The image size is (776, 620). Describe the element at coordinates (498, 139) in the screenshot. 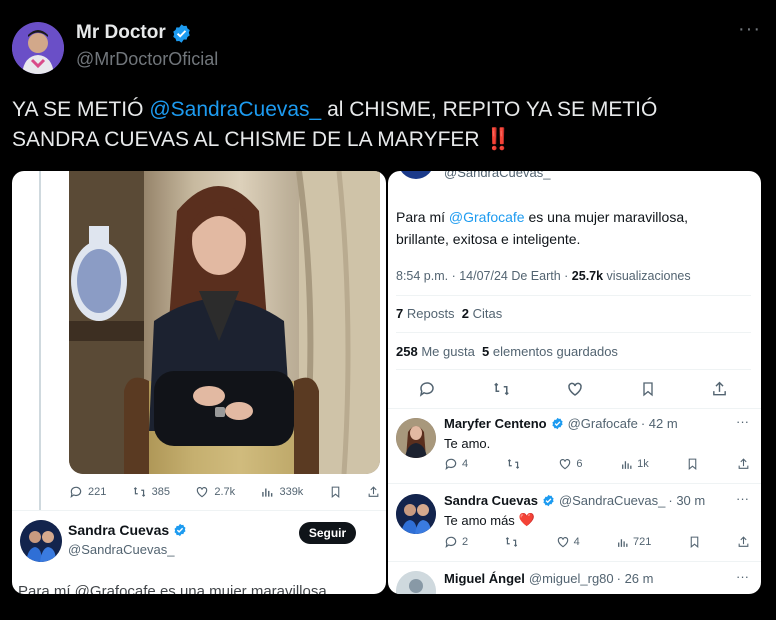

I see `double-exclamation-emoji: ‼️` at that location.